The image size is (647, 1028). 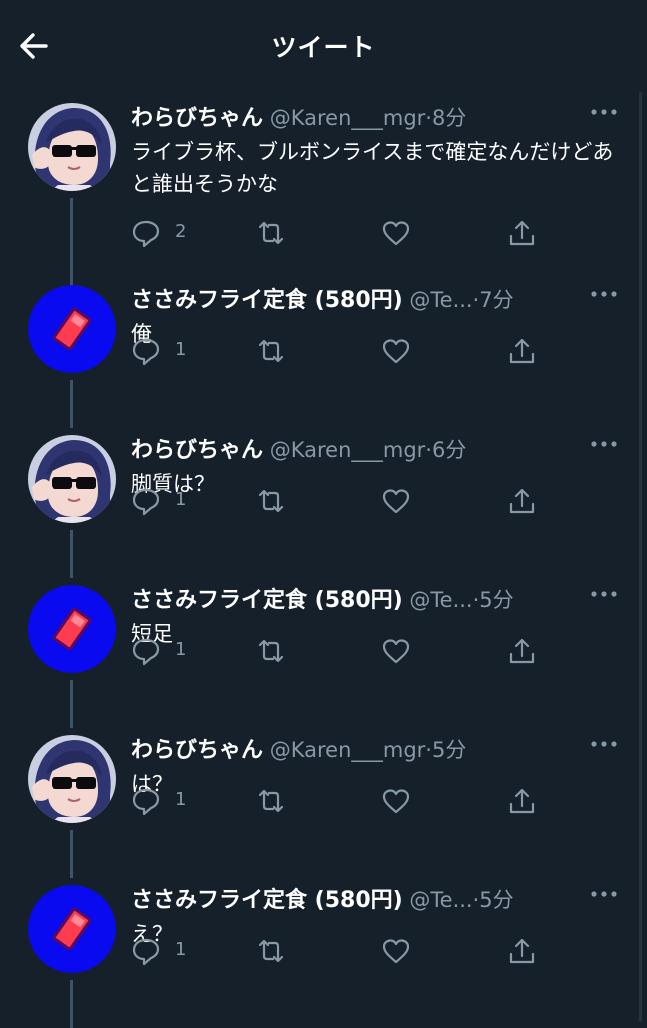 I want to click on thread-connector-line, so click(x=71, y=1004).